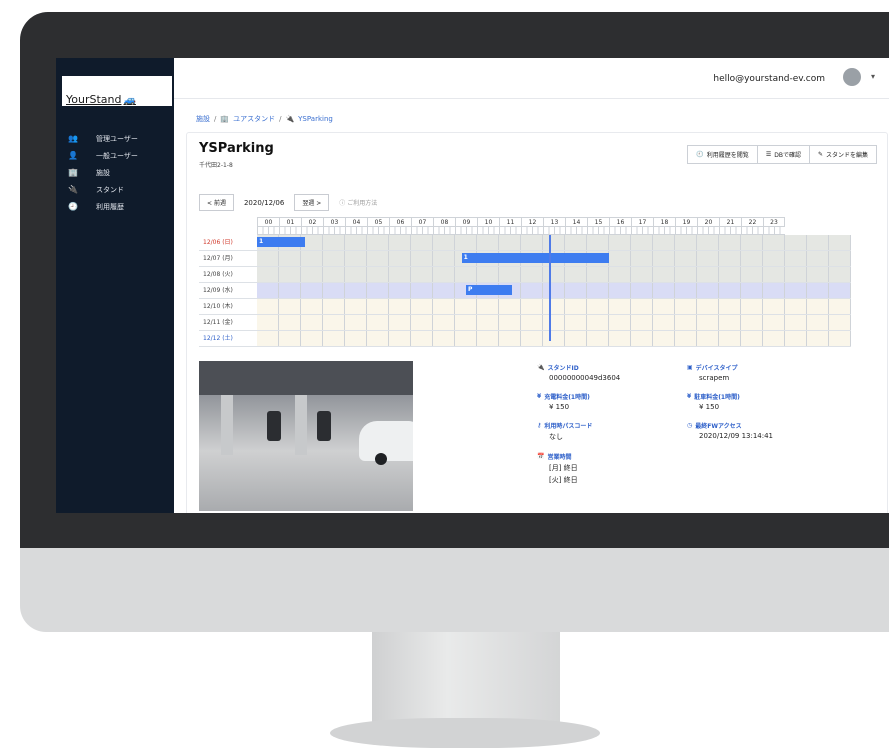 The image size is (889, 756). I want to click on charge-fee-value: ¥ 150, so click(559, 407).